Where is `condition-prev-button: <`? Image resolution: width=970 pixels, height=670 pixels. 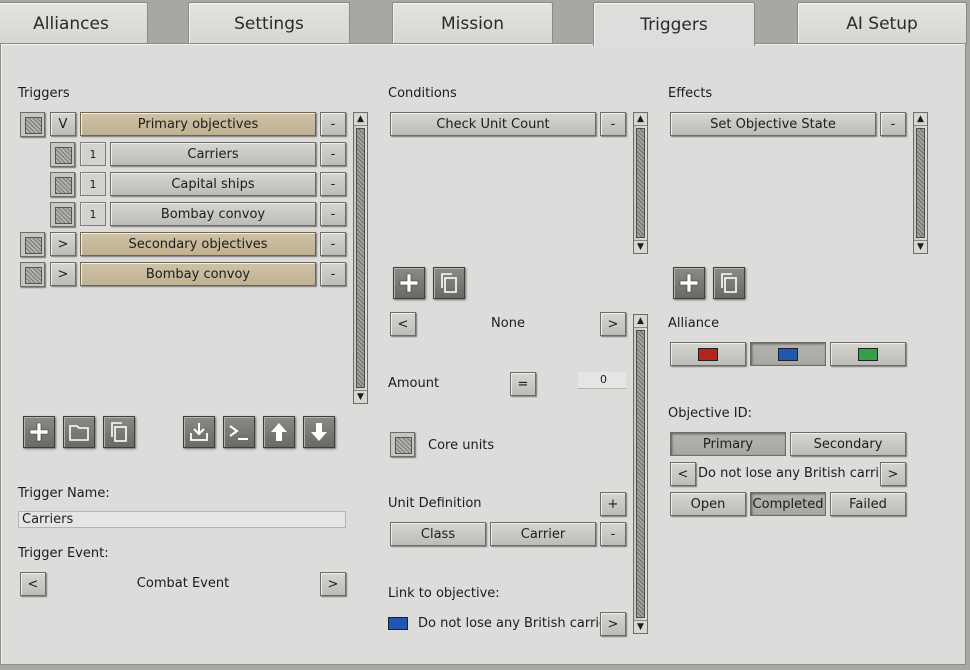 condition-prev-button: < is located at coordinates (403, 324).